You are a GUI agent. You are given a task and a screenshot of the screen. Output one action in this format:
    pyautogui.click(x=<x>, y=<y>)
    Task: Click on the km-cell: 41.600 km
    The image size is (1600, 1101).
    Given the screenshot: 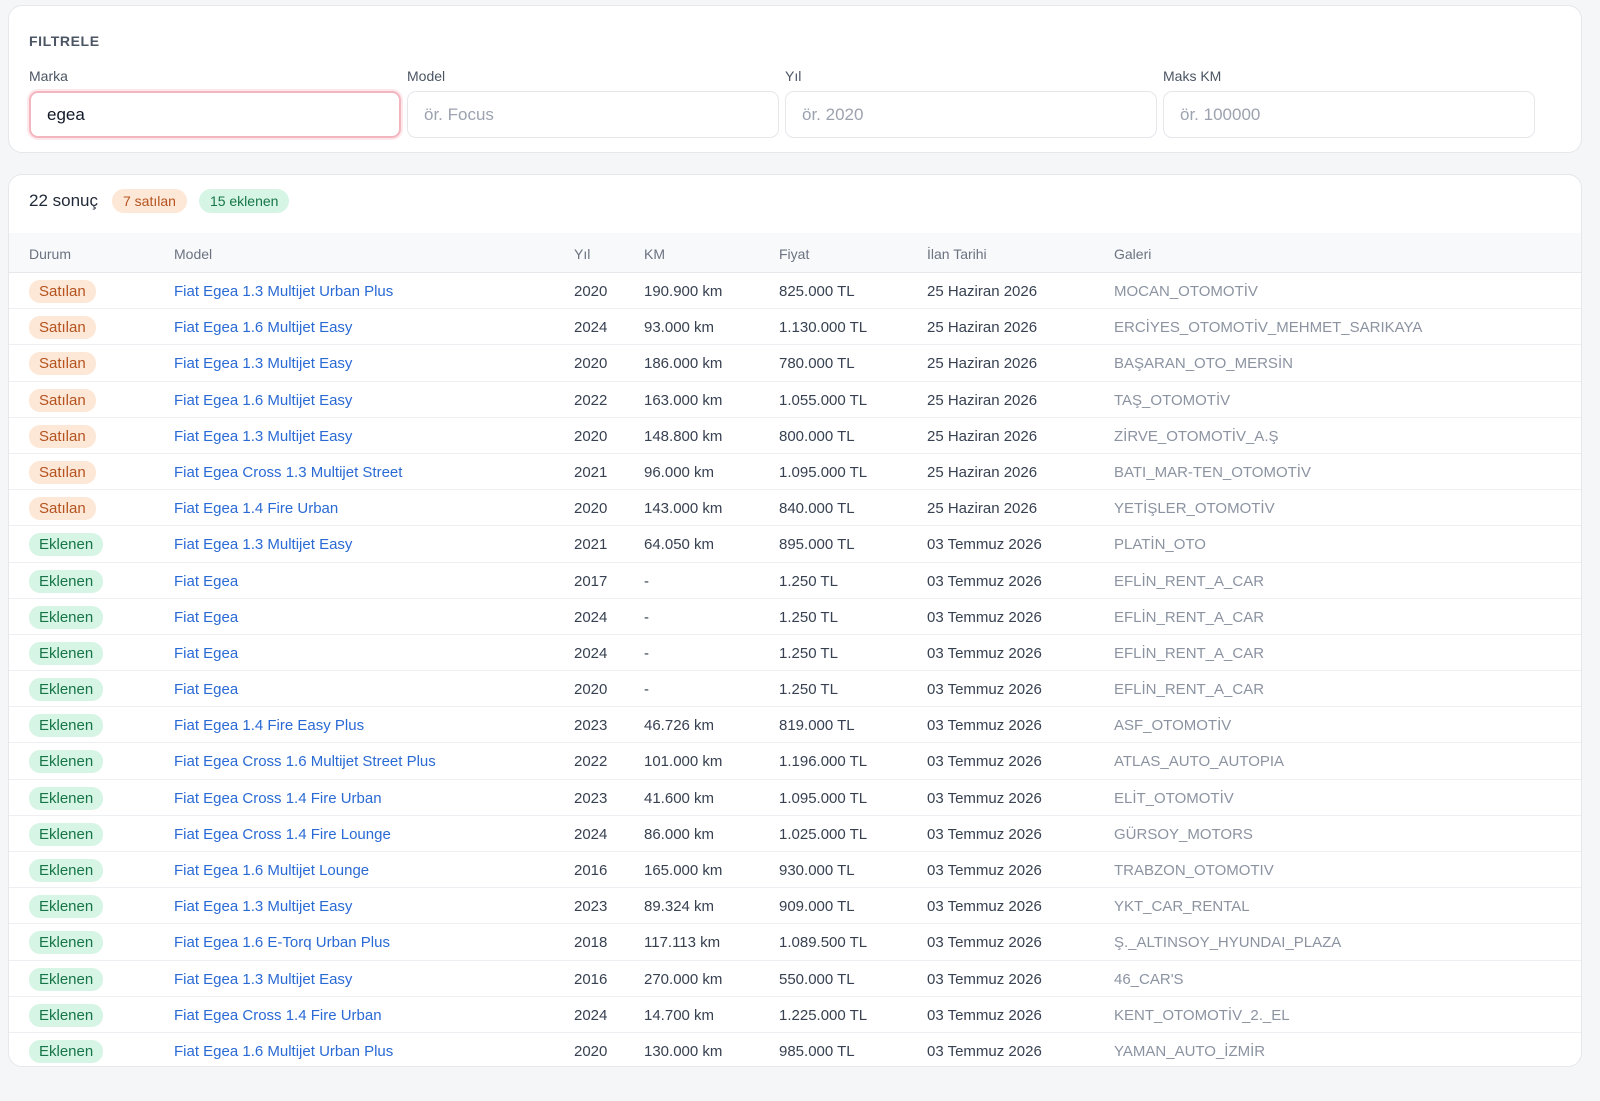 What is the action you would take?
    pyautogui.click(x=679, y=798)
    